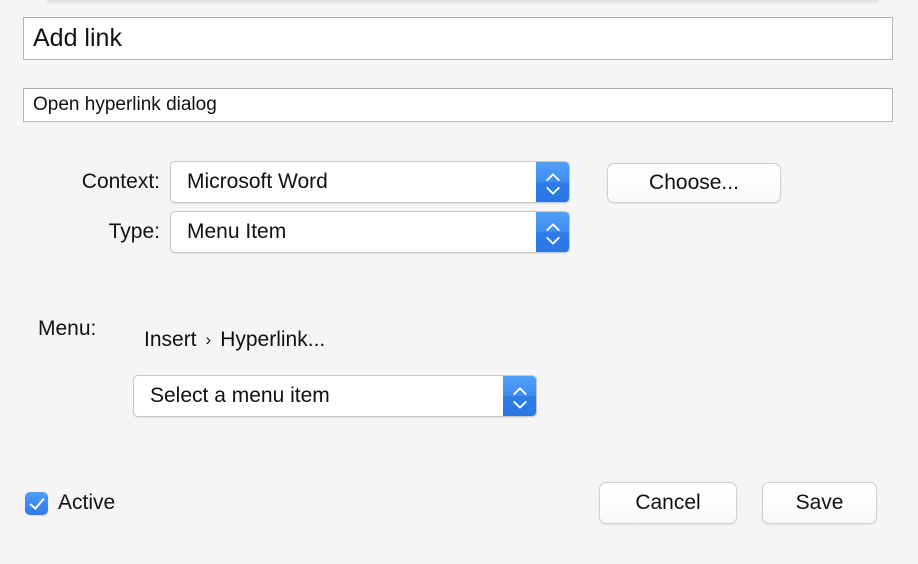 The image size is (918, 564). Describe the element at coordinates (170, 339) in the screenshot. I see `breadcrumb-item-menu: Insert` at that location.